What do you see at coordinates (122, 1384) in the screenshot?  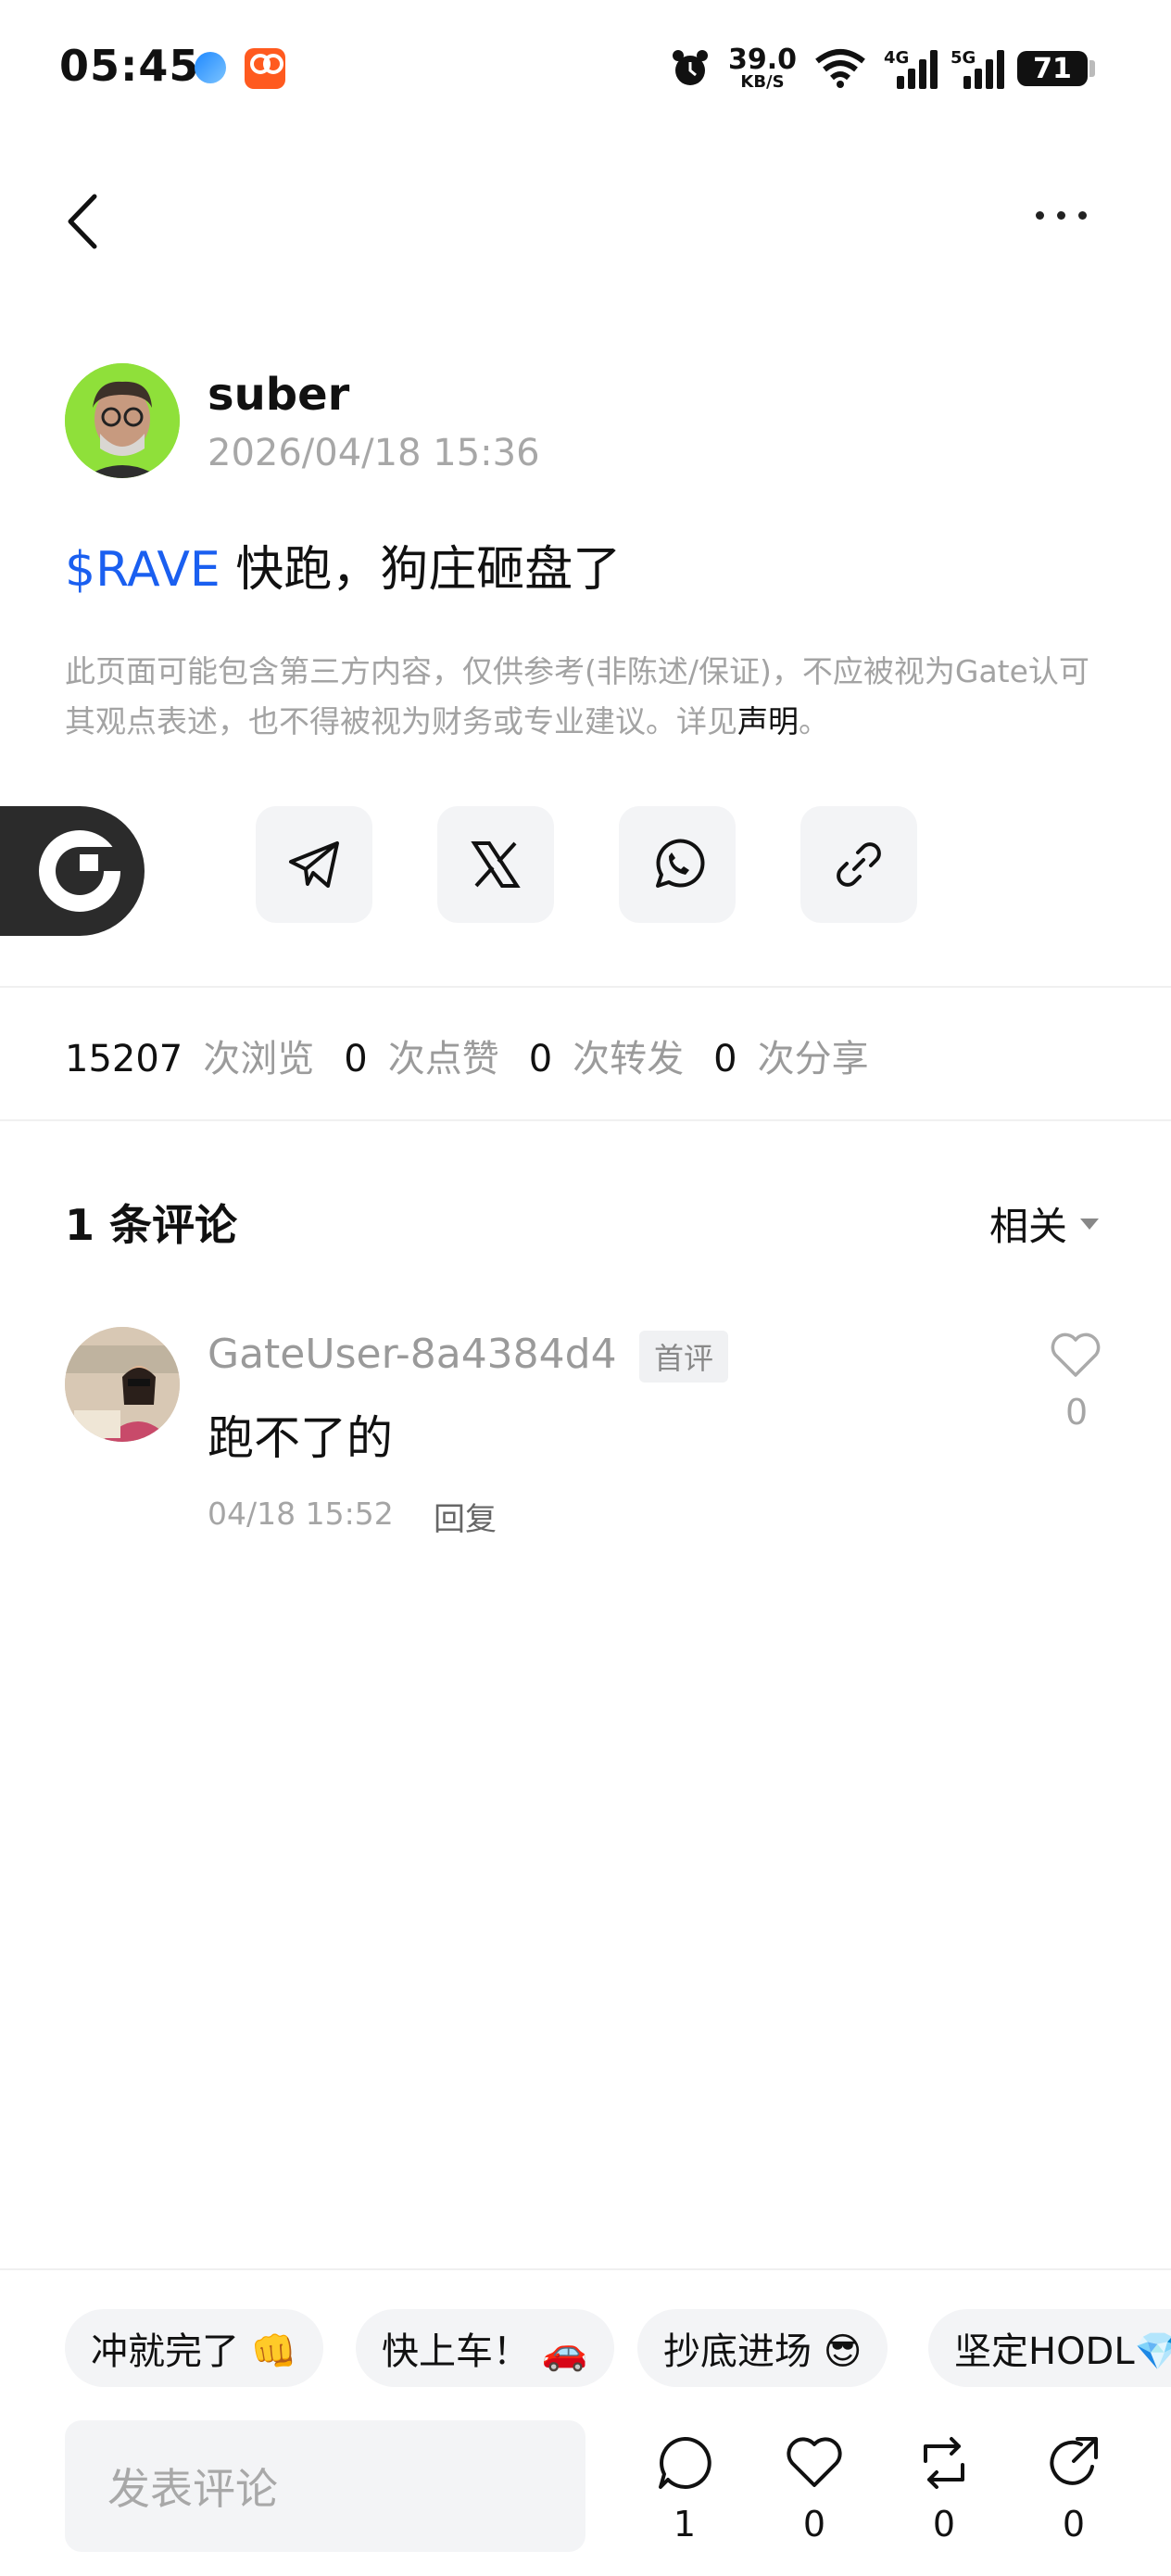 I see `commenter-avatar` at bounding box center [122, 1384].